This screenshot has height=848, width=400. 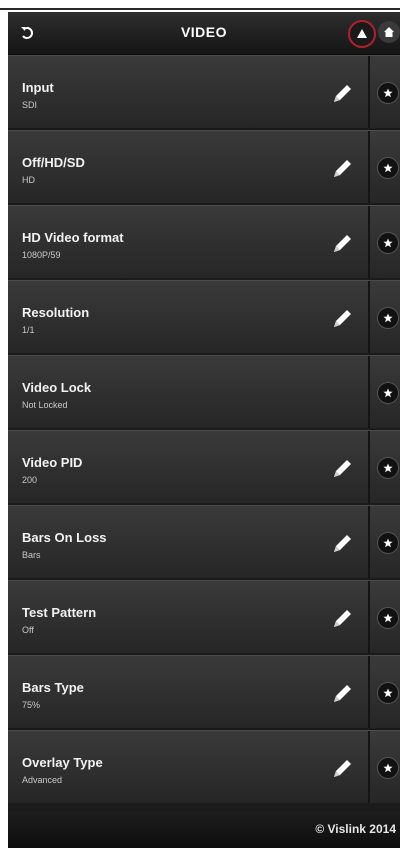 What do you see at coordinates (28, 630) in the screenshot?
I see `setting-value: Off` at bounding box center [28, 630].